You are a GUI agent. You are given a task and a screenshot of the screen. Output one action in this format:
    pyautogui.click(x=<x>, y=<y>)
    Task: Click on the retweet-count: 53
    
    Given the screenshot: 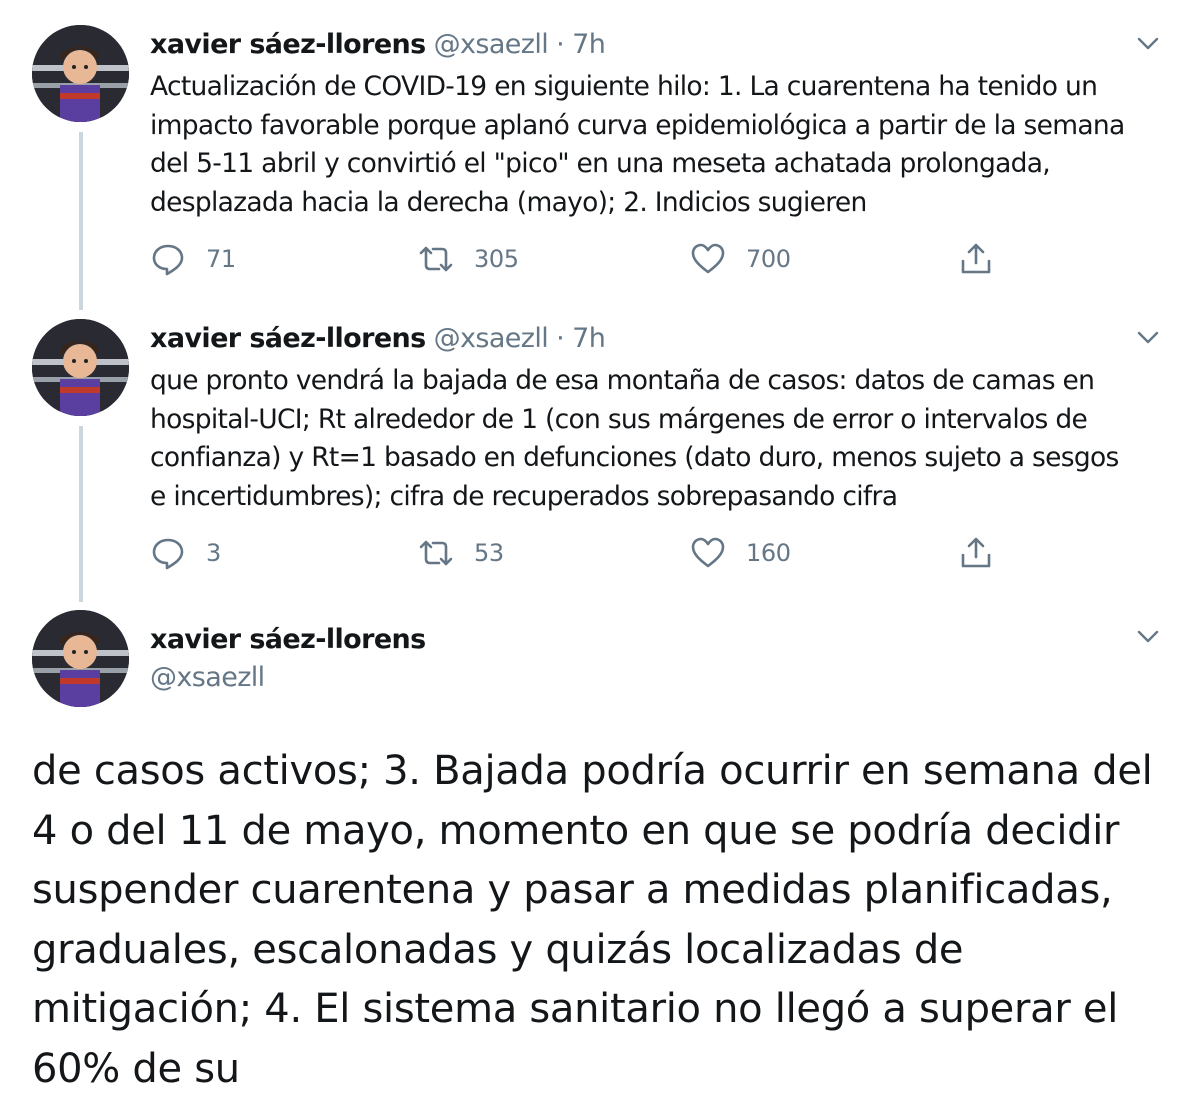 What is the action you would take?
    pyautogui.click(x=489, y=553)
    